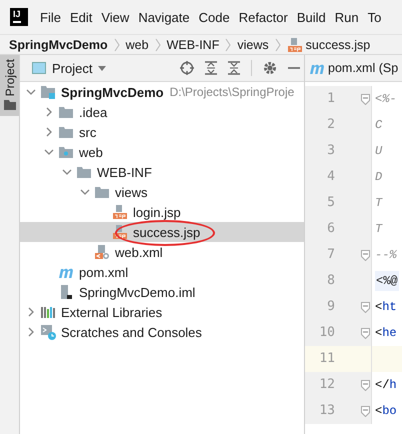 The height and width of the screenshot is (434, 402). Describe the element at coordinates (232, 92) in the screenshot. I see `project-path: D:\Projects\SpringProje` at that location.